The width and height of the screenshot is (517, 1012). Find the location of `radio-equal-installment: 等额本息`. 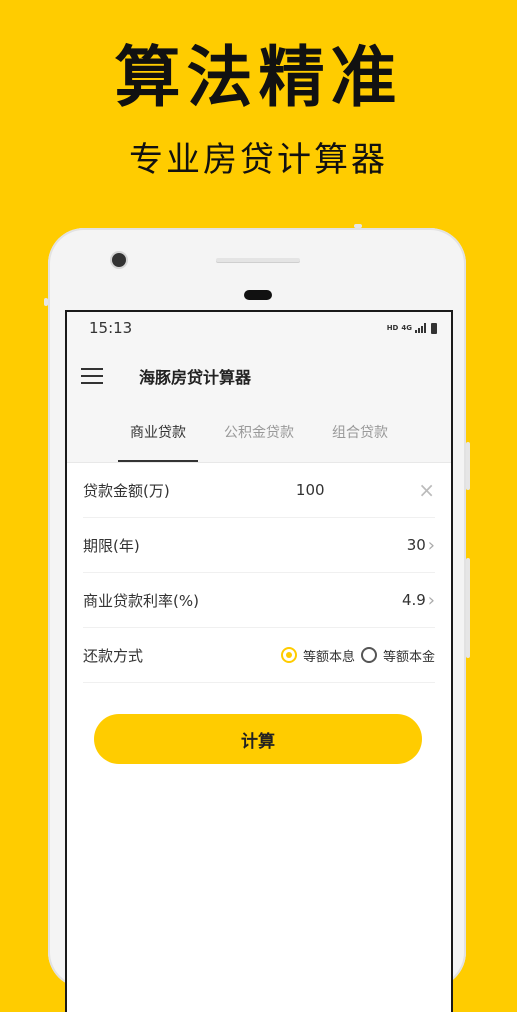

radio-equal-installment: 等额本息 is located at coordinates (317, 655).